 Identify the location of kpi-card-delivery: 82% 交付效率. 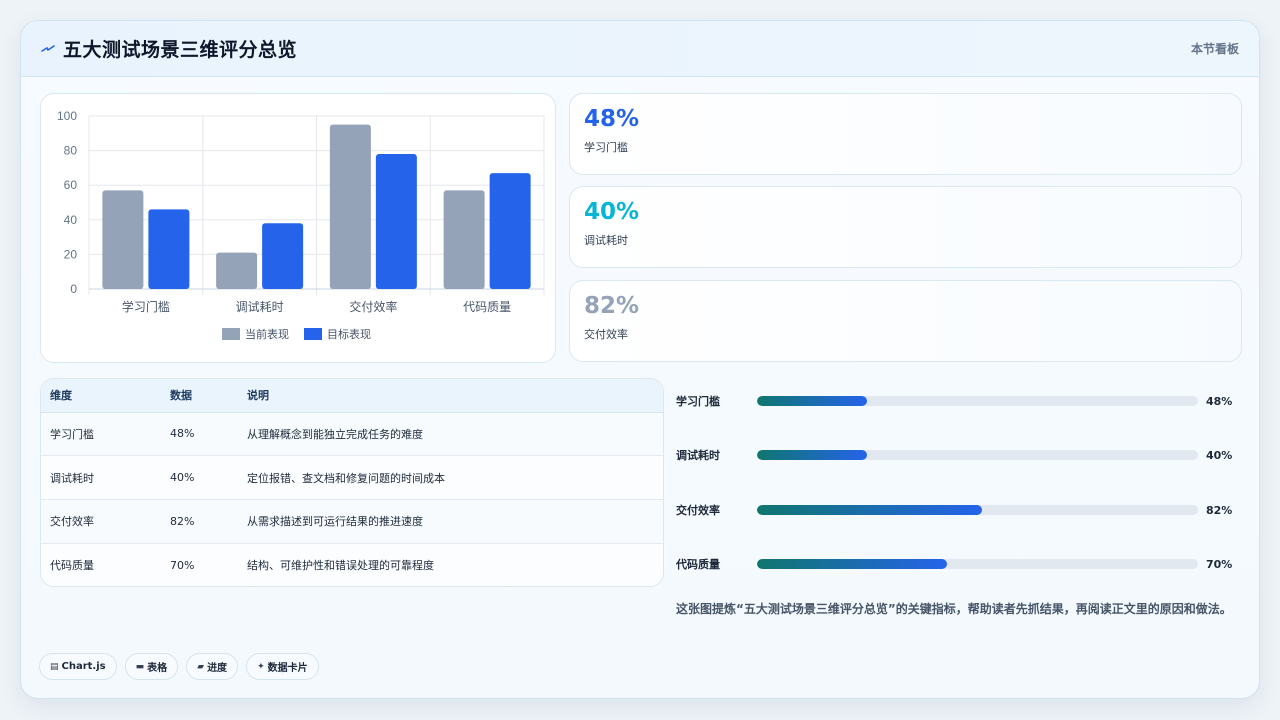
(905, 321).